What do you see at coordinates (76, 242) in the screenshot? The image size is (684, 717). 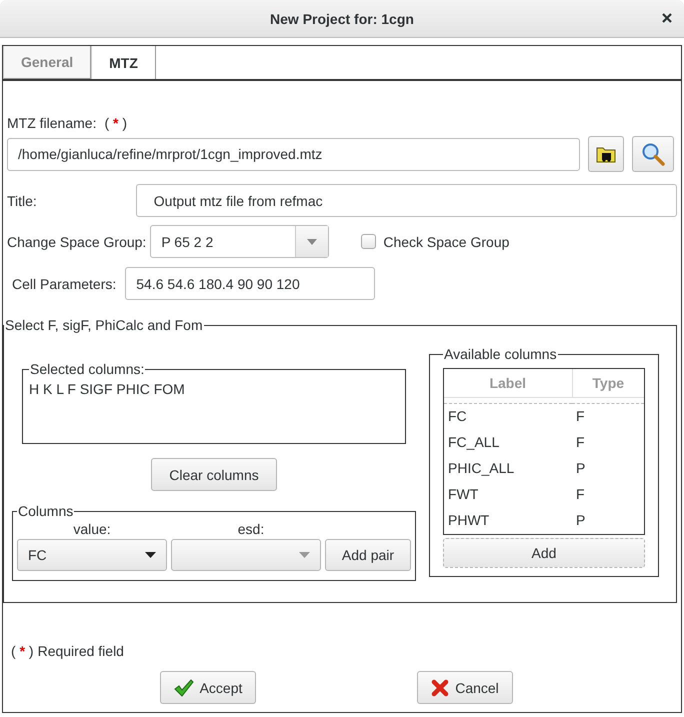 I see `field-label: Change Space Group:` at bounding box center [76, 242].